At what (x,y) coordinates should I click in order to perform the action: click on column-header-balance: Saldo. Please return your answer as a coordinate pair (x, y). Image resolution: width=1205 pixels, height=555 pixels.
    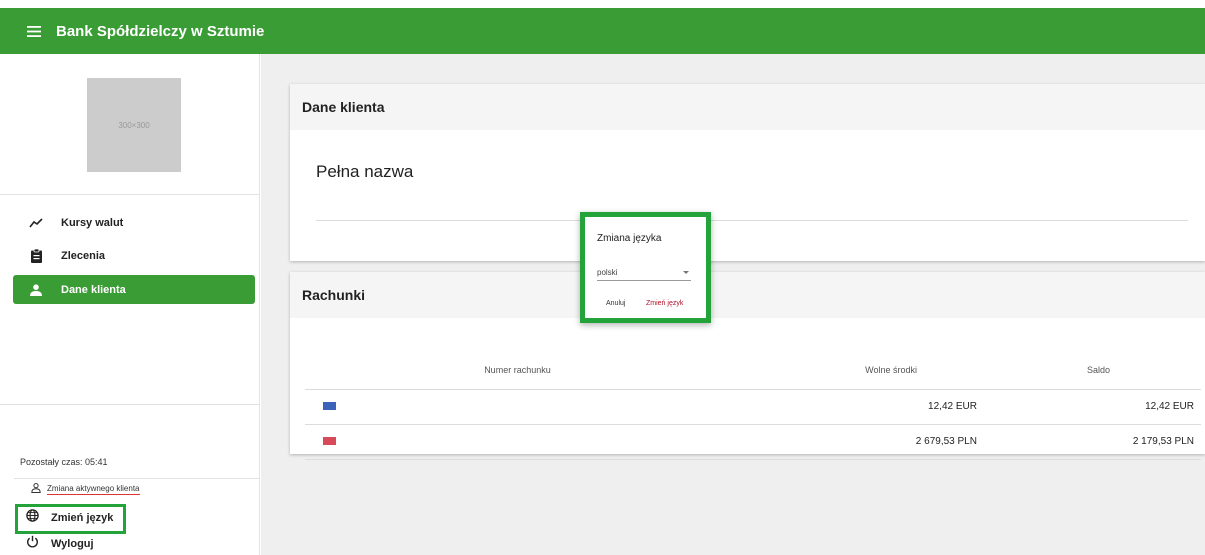
    Looking at the image, I should click on (1088, 371).